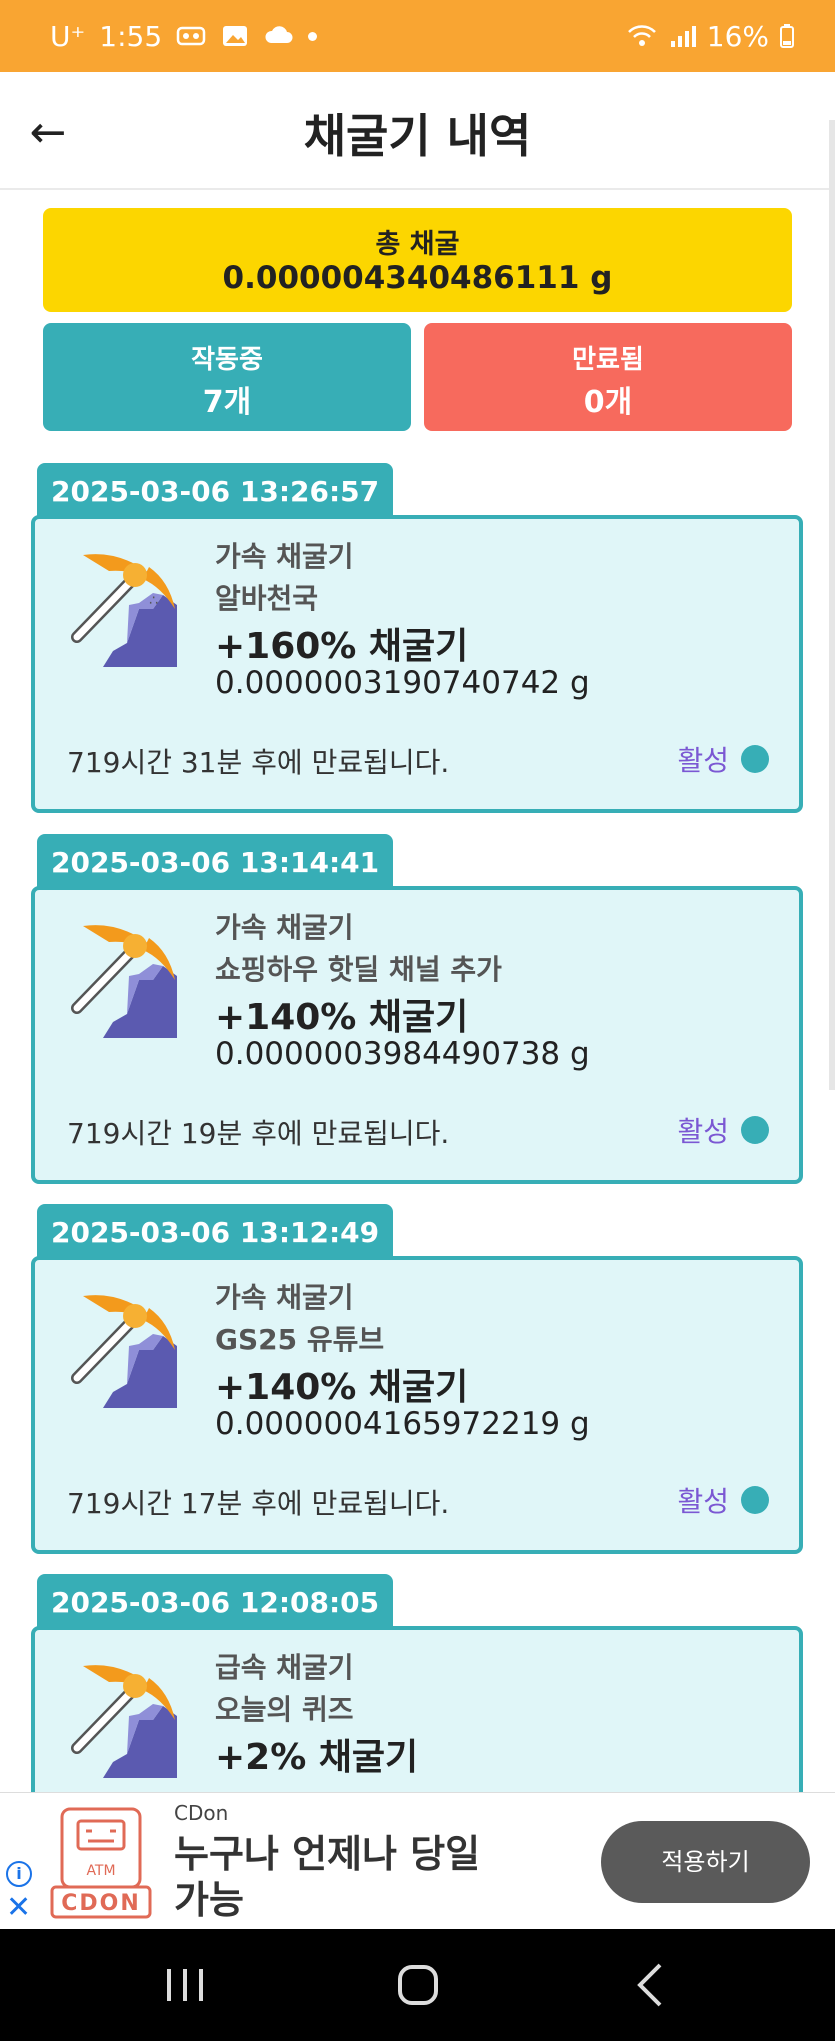 This screenshot has height=2041, width=835. I want to click on miner-expire-text: 719시간 19분 후에 만료됩니다., so click(258, 1133).